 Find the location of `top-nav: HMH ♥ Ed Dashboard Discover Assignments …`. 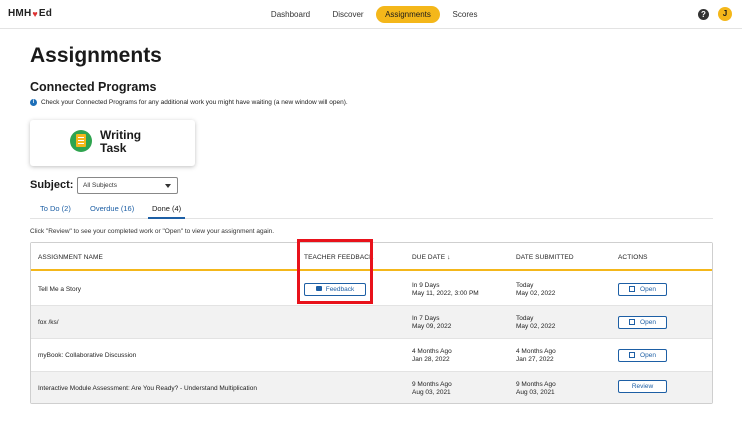

top-nav: HMH ♥ Ed Dashboard Discover Assignments … is located at coordinates (371, 14).